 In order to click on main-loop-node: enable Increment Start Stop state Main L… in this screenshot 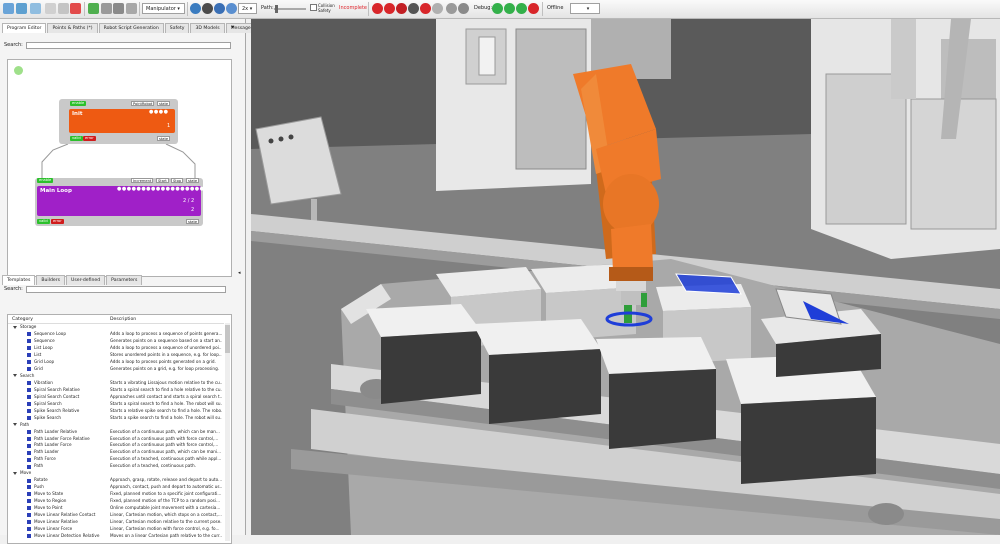, I will do `click(119, 202)`.